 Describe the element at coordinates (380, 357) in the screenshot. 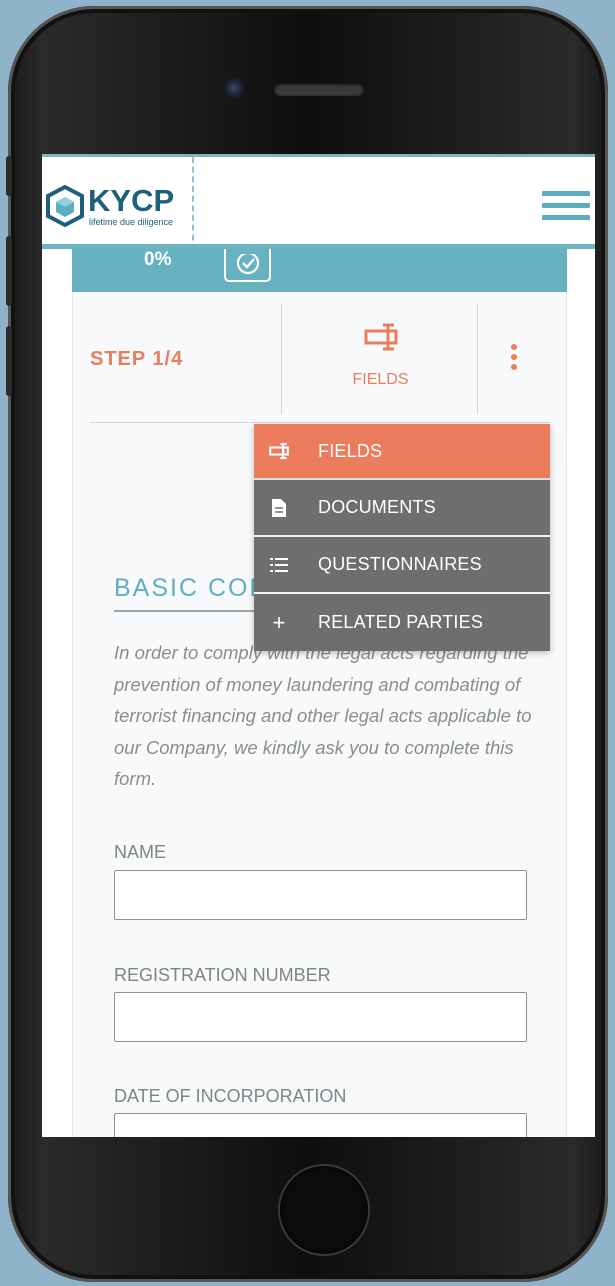

I see `tab-fields: FIELDS` at that location.